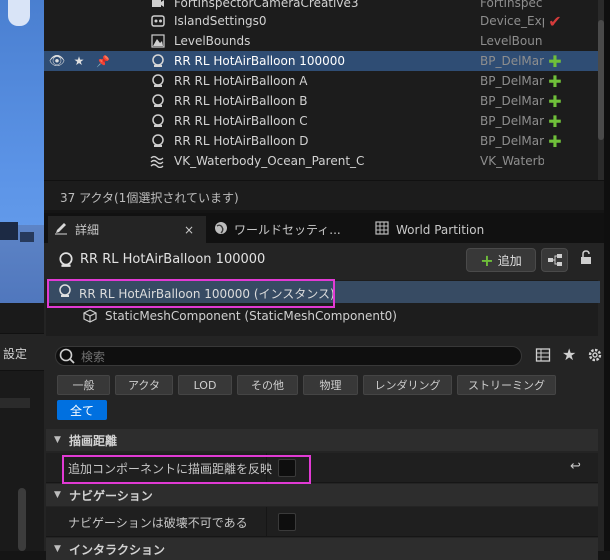 The height and width of the screenshot is (560, 610). I want to click on static-mesh-cube-icon, so click(90, 317).